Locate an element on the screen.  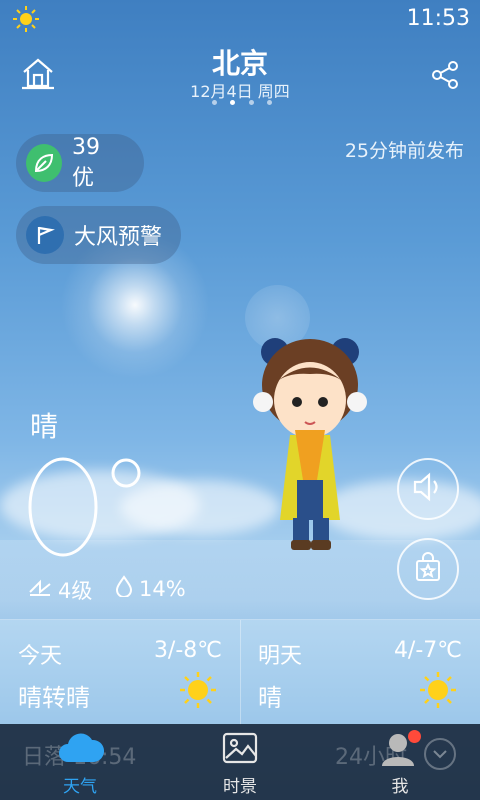
tab-label: 时景 is located at coordinates (240, 787).